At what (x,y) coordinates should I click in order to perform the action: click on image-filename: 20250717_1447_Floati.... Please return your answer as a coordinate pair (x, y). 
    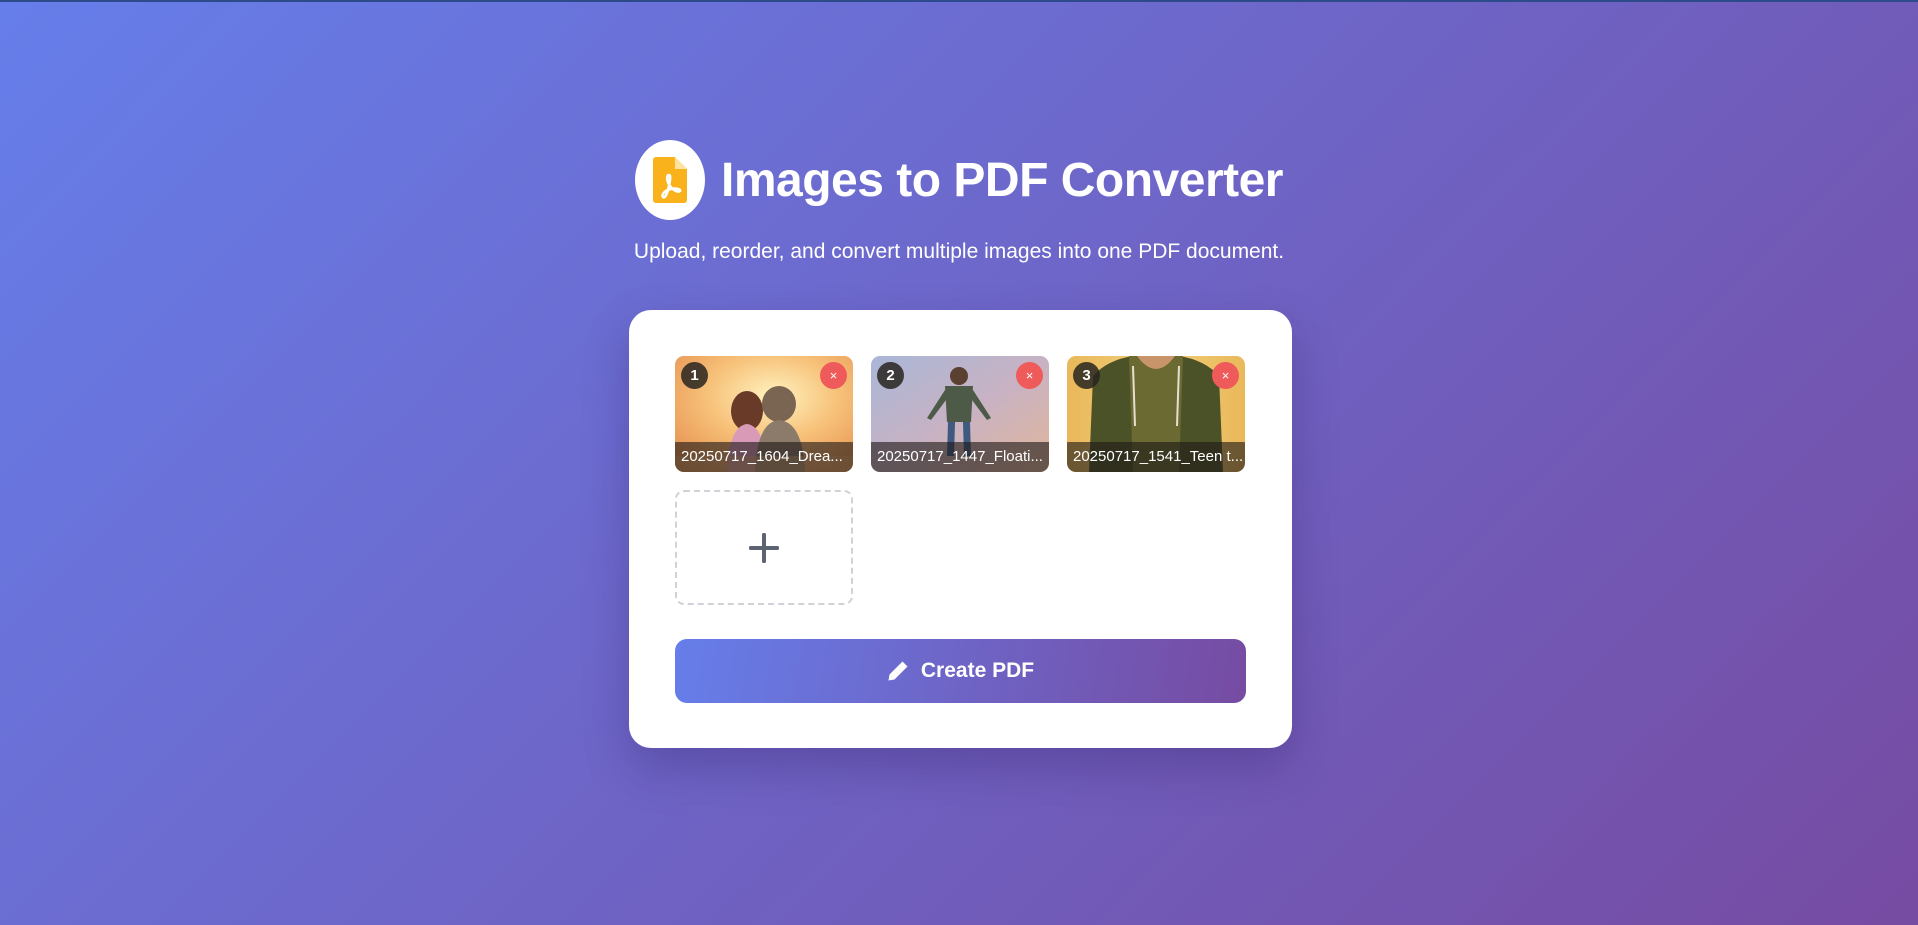
    Looking at the image, I should click on (960, 457).